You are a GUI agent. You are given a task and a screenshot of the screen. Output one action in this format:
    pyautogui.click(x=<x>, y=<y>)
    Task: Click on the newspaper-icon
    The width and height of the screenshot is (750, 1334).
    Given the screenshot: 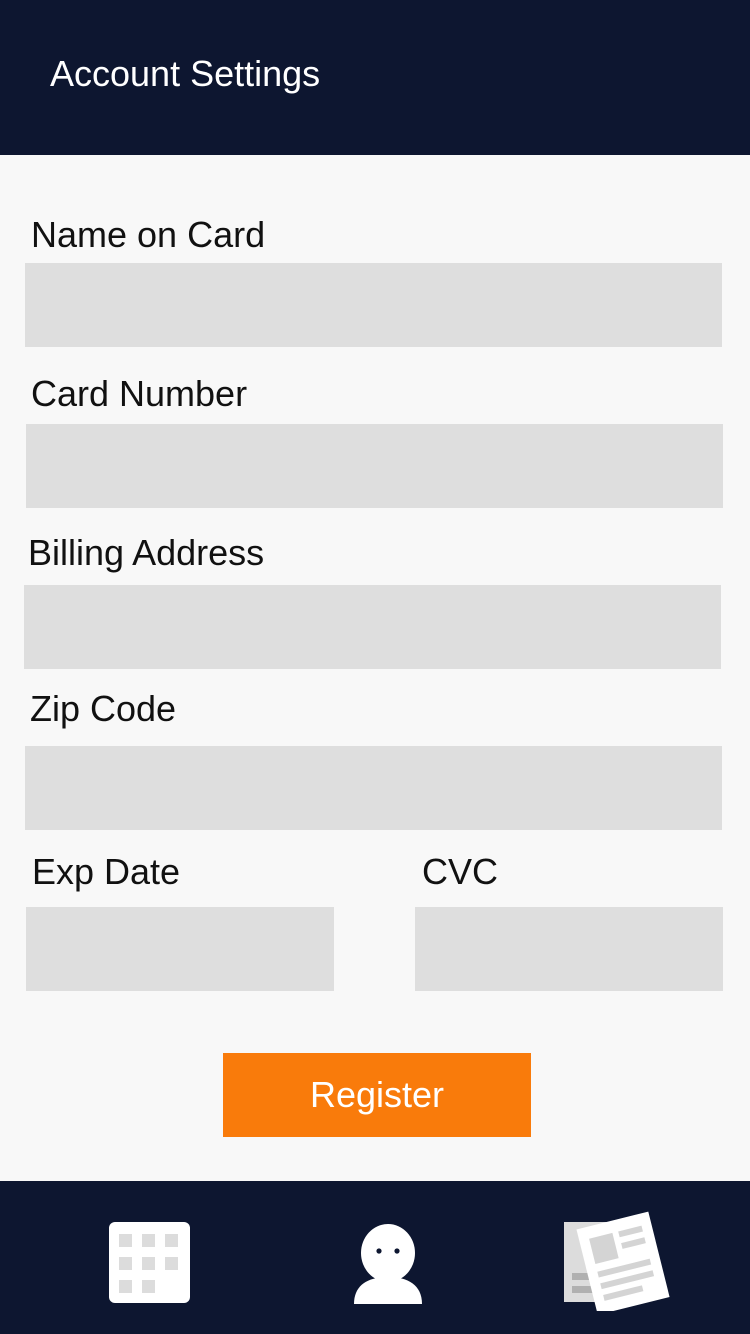 What is the action you would take?
    pyautogui.click(x=617, y=1261)
    